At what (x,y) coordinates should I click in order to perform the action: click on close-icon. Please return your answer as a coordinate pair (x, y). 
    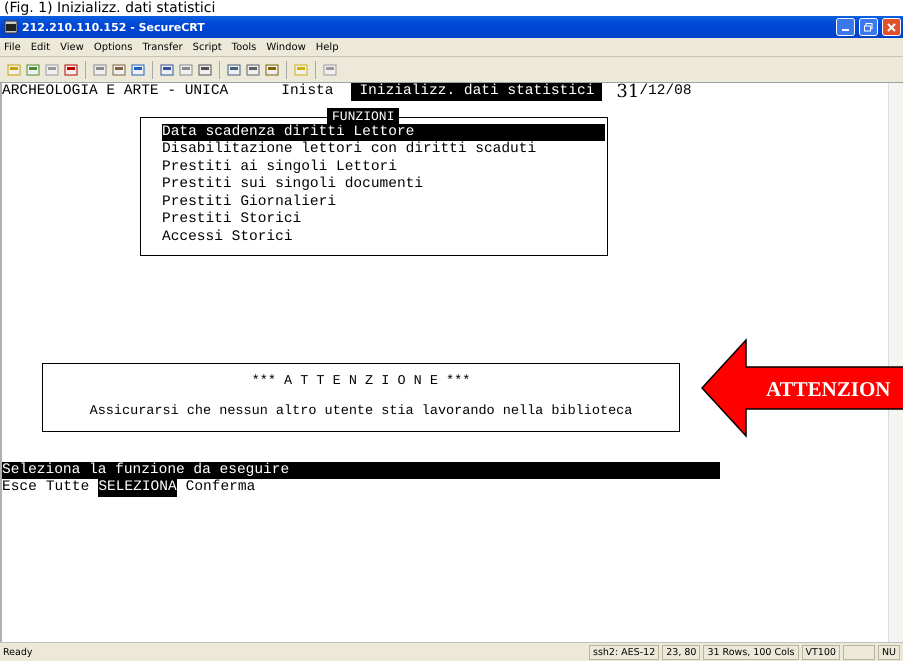
    Looking at the image, I should click on (891, 27).